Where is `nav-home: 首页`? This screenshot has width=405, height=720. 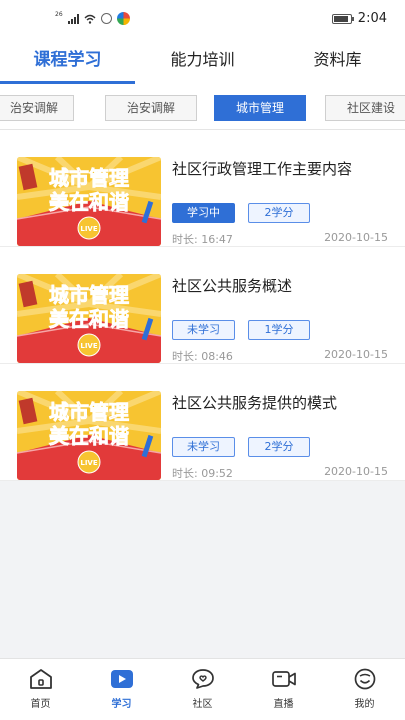
nav-home: 首页 is located at coordinates (40, 689).